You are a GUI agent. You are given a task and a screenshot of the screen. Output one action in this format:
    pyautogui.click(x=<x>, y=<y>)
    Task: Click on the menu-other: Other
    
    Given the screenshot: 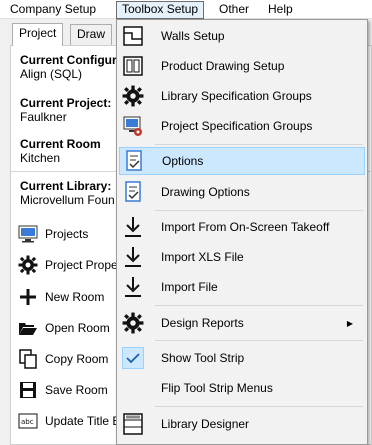 What is the action you would take?
    pyautogui.click(x=234, y=10)
    